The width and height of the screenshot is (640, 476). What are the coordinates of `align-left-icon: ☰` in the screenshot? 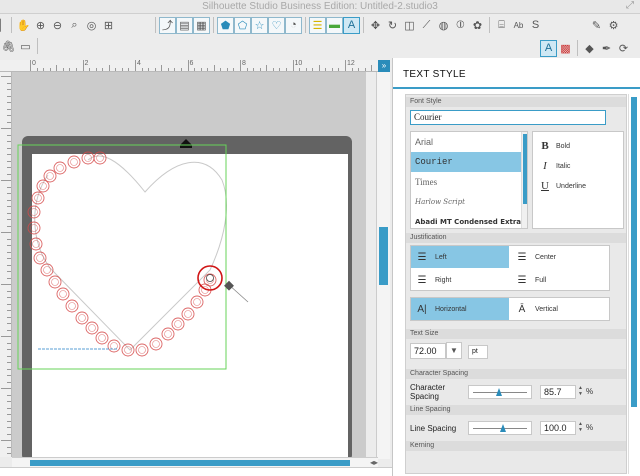 It's located at (422, 257).